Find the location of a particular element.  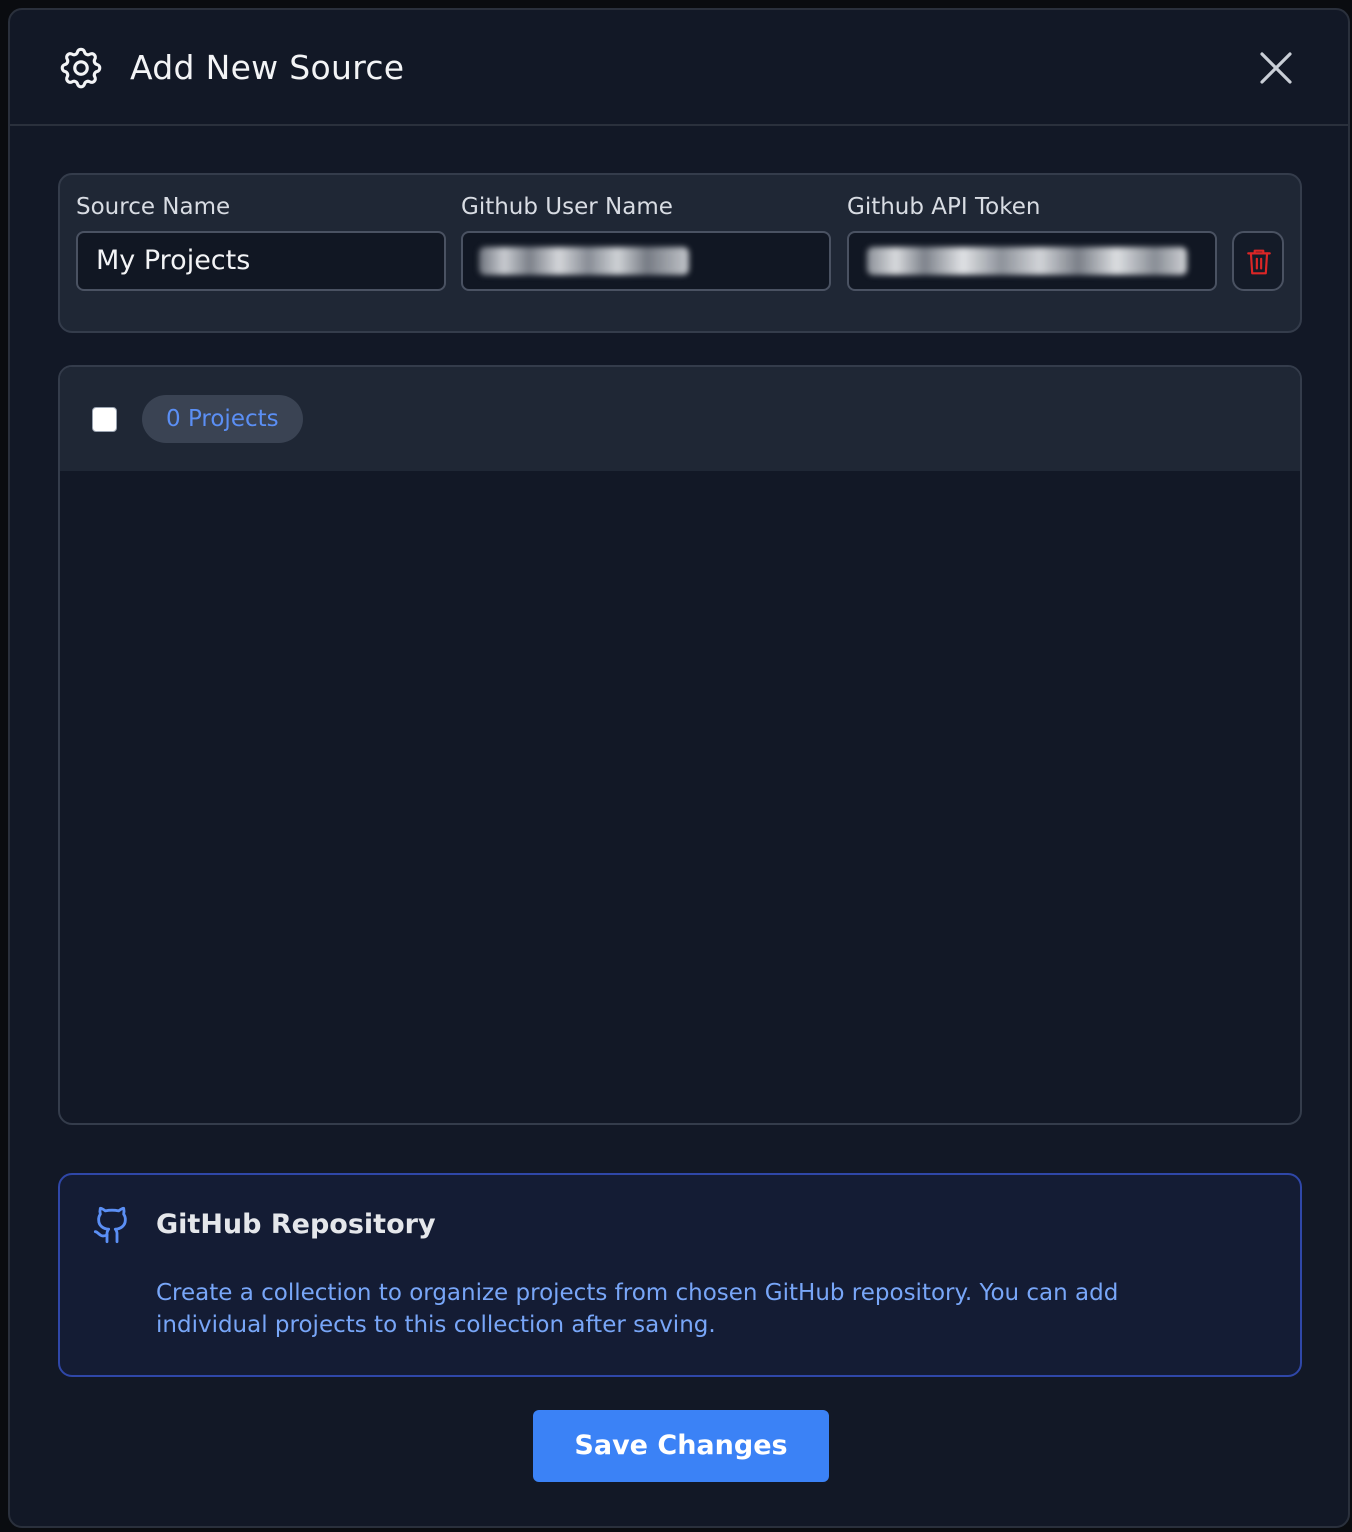

delete-source-button is located at coordinates (1258, 261).